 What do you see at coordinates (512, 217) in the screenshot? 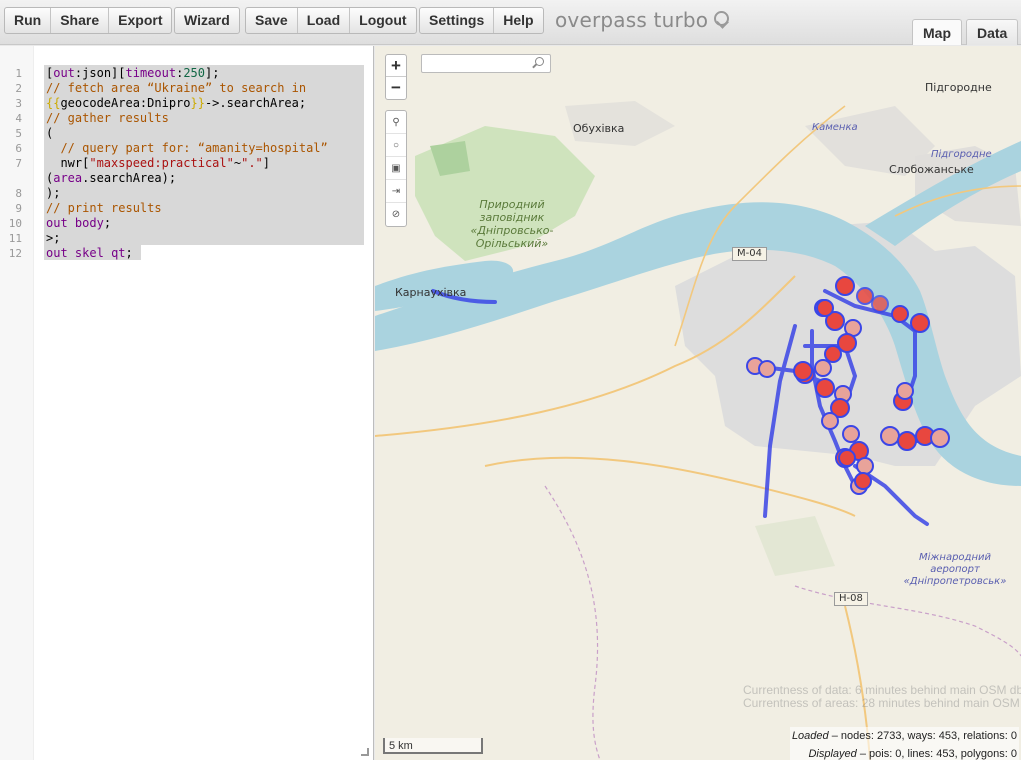
I see `reserve-label-line: заповідник` at bounding box center [512, 217].